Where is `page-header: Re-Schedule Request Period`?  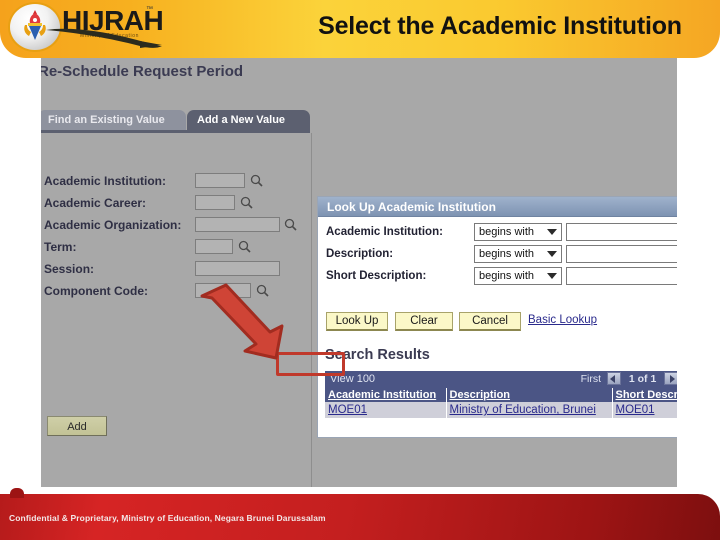 page-header: Re-Schedule Request Period is located at coordinates (359, 75).